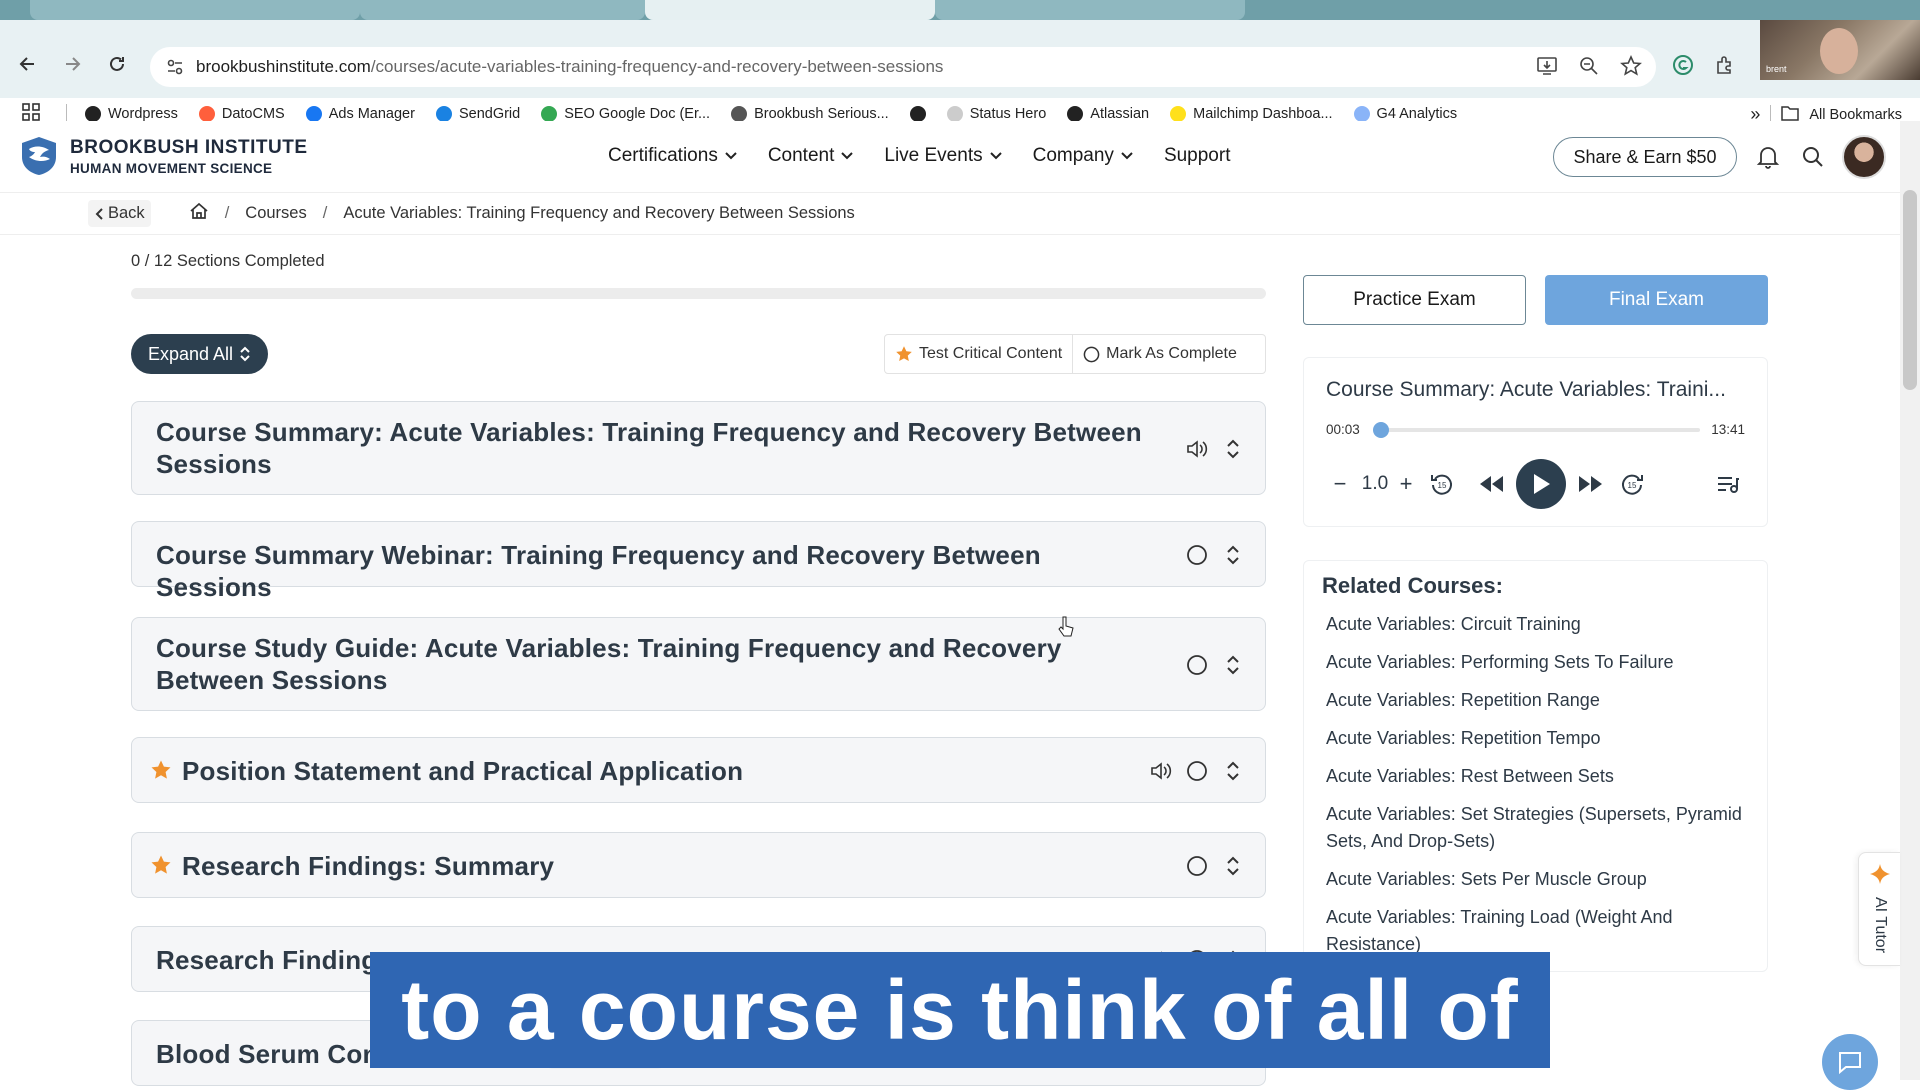 Image resolution: width=1920 pixels, height=1090 pixels. What do you see at coordinates (943, 156) in the screenshot?
I see `nav-live-events: Live Events` at bounding box center [943, 156].